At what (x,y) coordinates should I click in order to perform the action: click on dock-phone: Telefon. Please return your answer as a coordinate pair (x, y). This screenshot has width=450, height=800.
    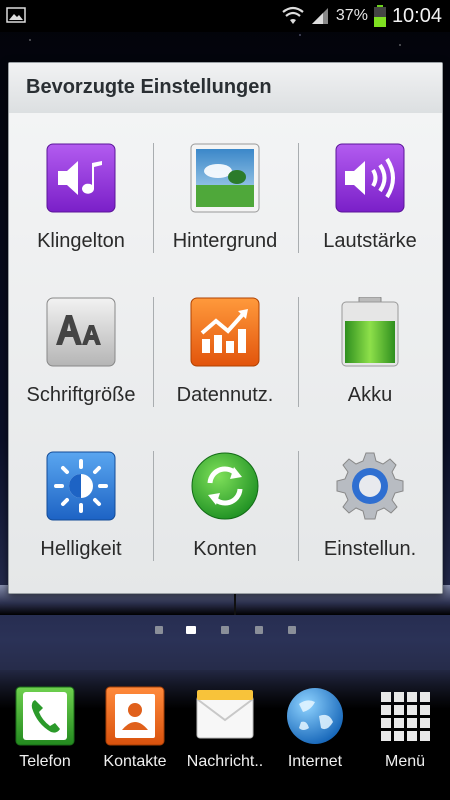
    Looking at the image, I should click on (45, 736).